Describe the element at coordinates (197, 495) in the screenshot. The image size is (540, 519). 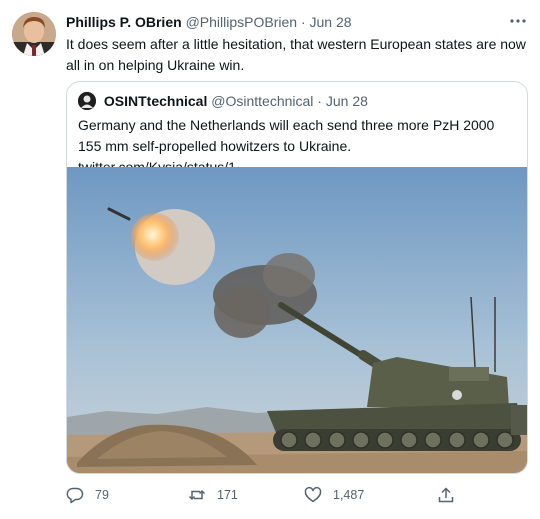
I see `retweet-icon` at that location.